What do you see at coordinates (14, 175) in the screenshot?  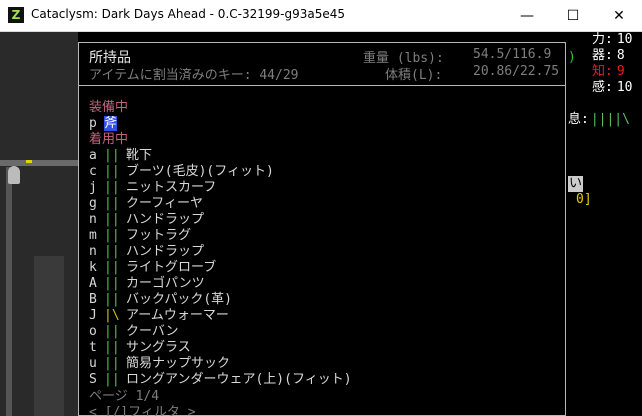 I see `player-figure-icon` at bounding box center [14, 175].